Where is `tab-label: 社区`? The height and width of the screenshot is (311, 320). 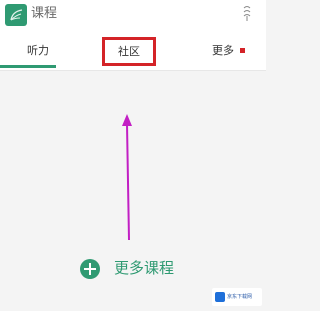
tab-label: 社区 is located at coordinates (129, 51).